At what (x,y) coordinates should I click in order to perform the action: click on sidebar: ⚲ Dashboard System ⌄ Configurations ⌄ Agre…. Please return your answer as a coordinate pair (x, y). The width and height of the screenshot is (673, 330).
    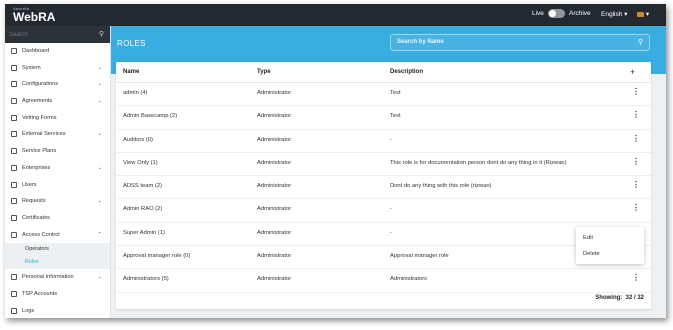
    Looking at the image, I should click on (58, 172).